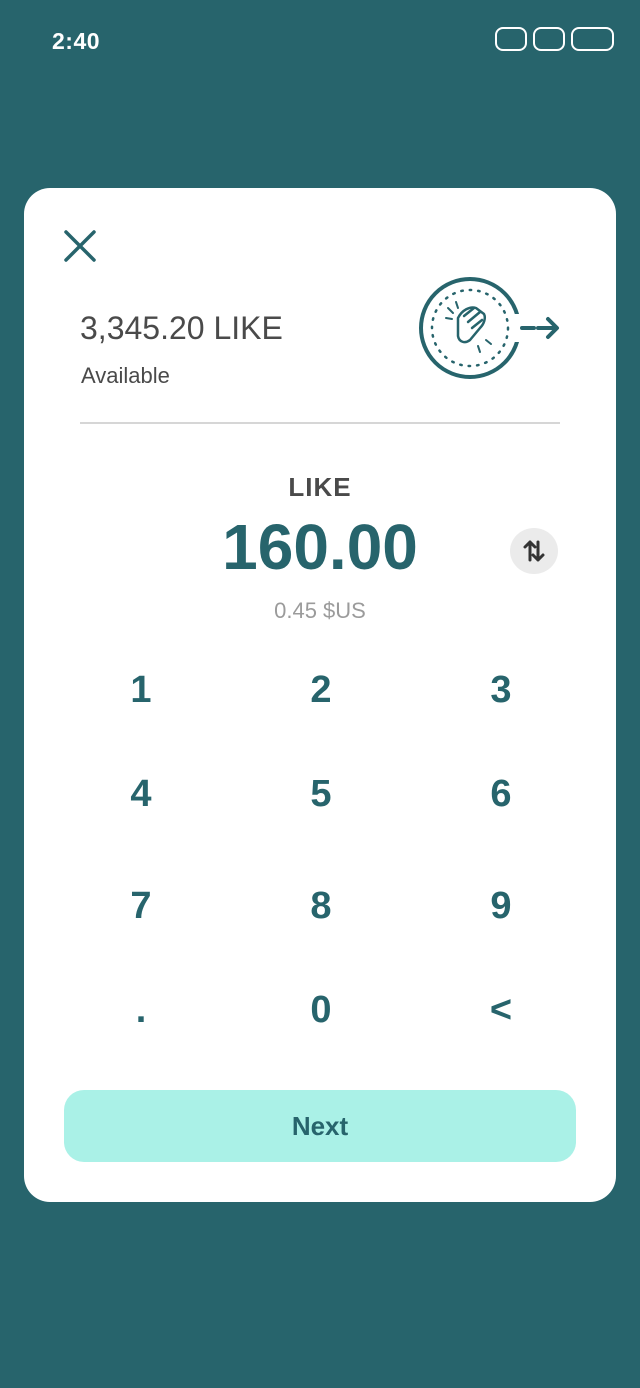  What do you see at coordinates (501, 906) in the screenshot?
I see `keypad-key-9: 9` at bounding box center [501, 906].